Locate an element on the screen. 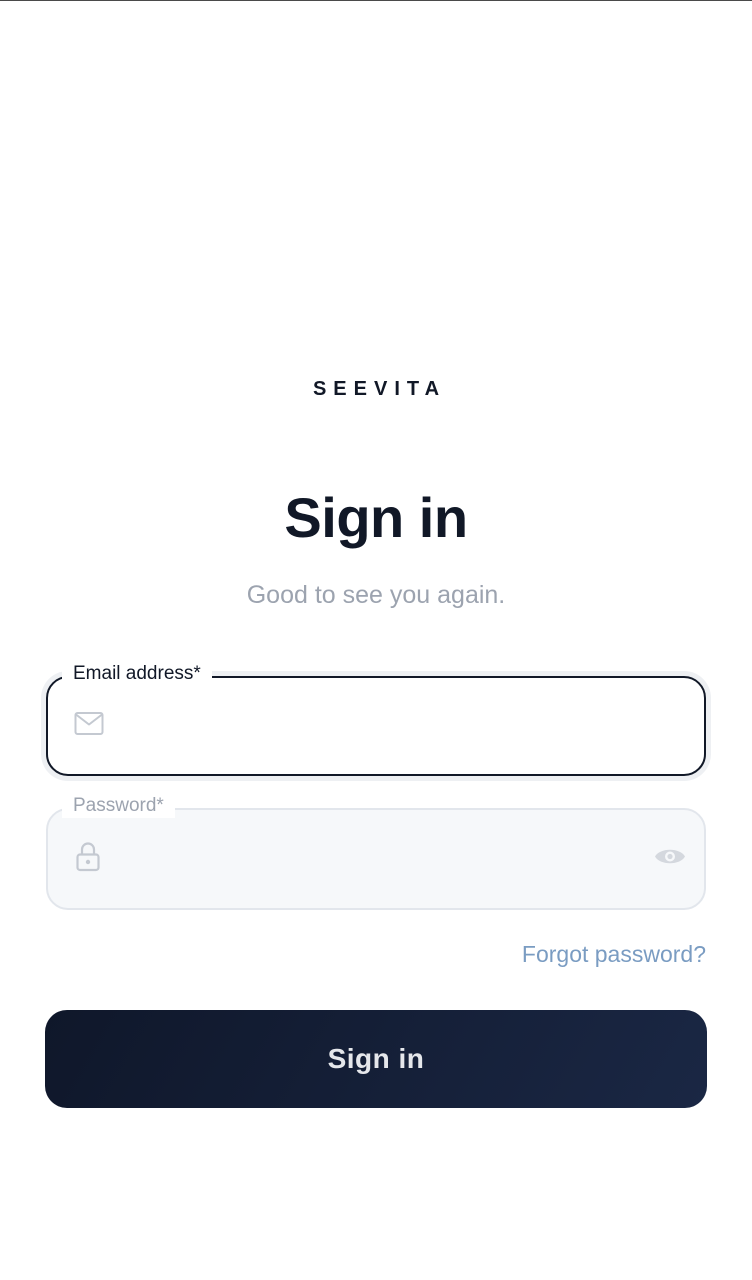 The height and width of the screenshot is (1280, 752). password-input is located at coordinates (376, 859).